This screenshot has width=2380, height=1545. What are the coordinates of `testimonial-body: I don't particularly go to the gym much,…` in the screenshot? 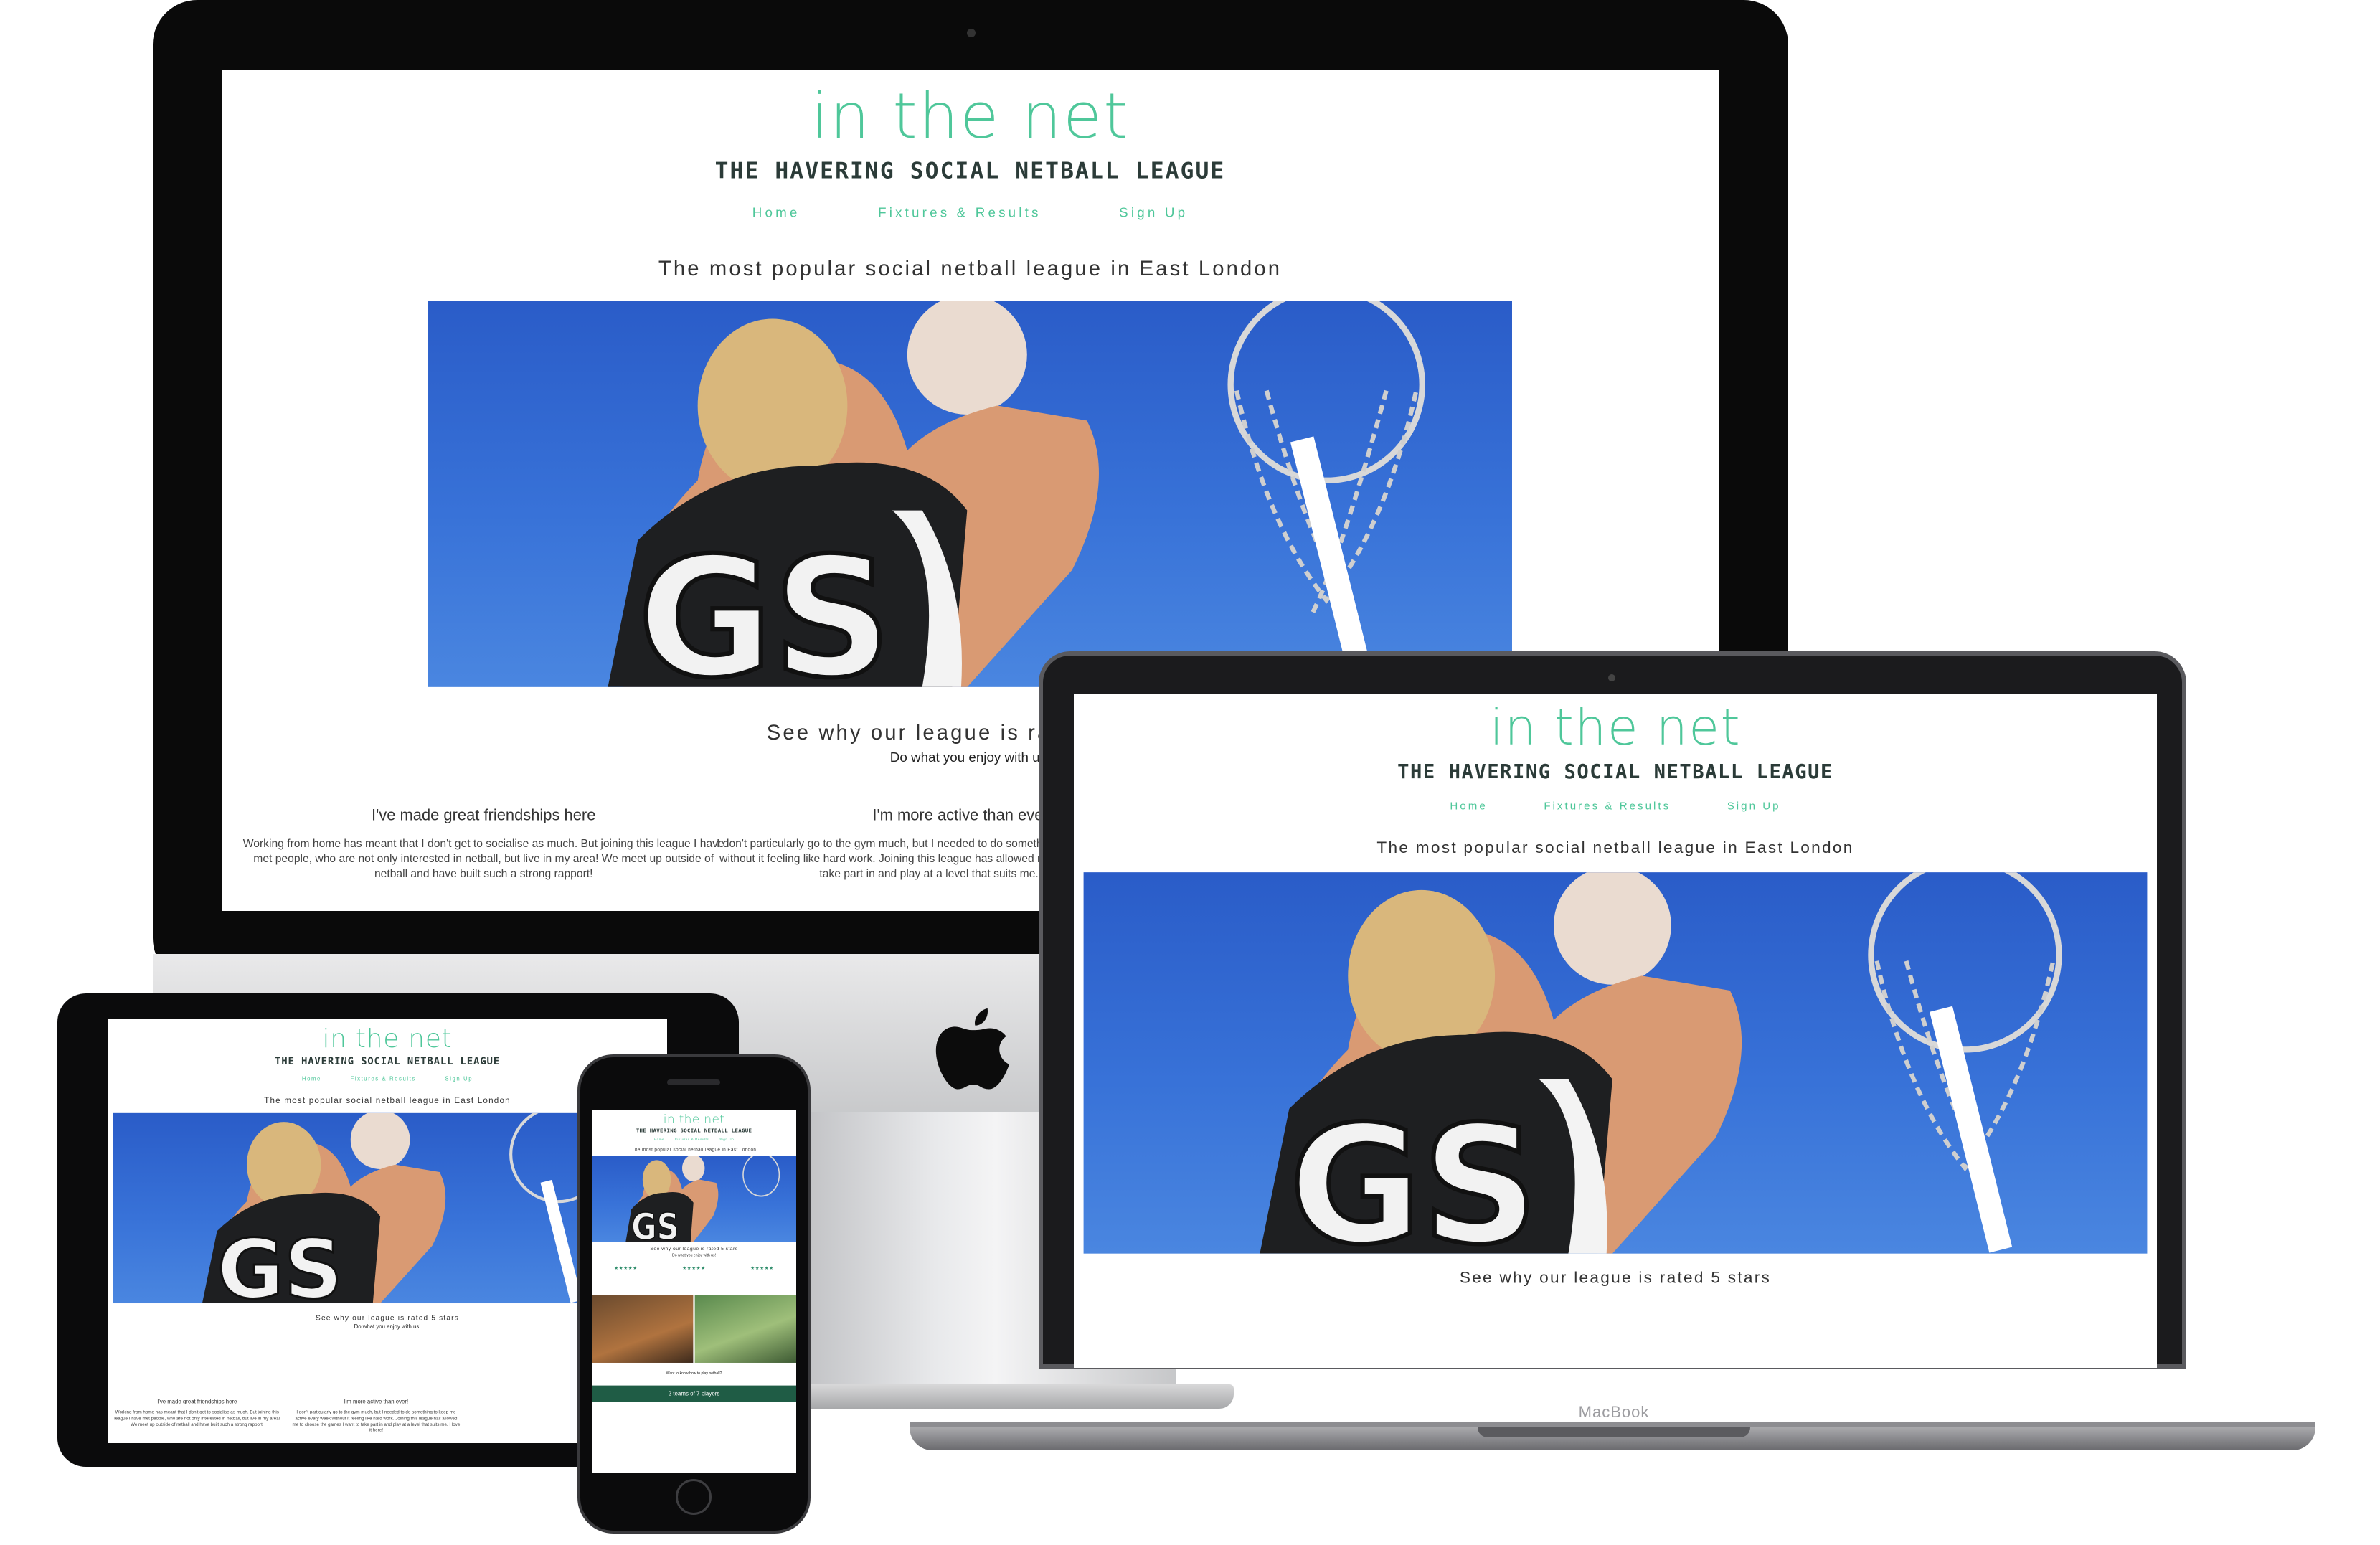 It's located at (376, 1421).